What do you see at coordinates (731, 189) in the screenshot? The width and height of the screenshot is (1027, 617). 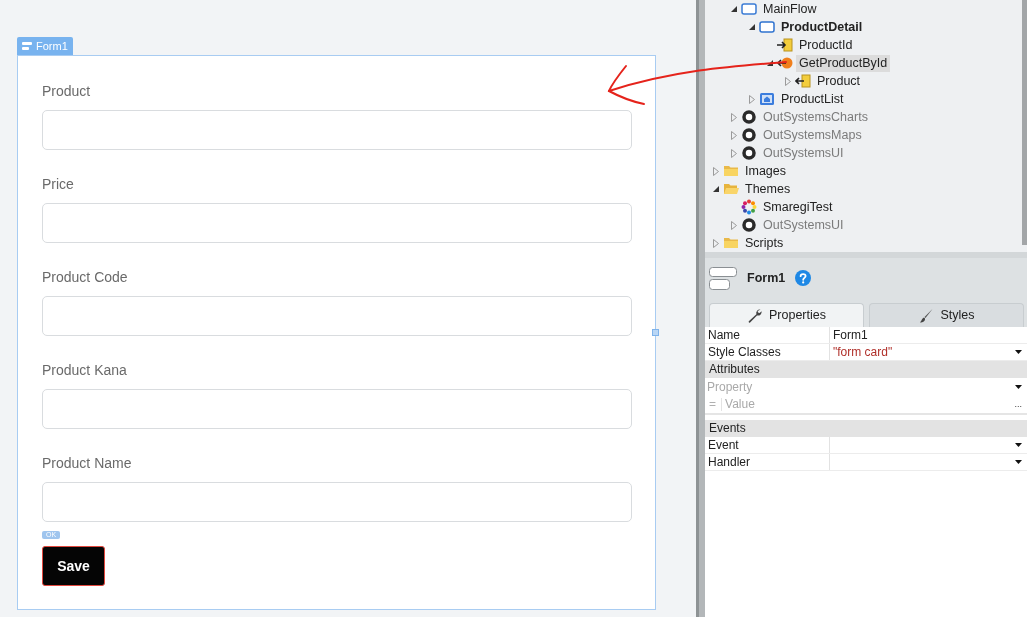 I see `open-folder-icon` at bounding box center [731, 189].